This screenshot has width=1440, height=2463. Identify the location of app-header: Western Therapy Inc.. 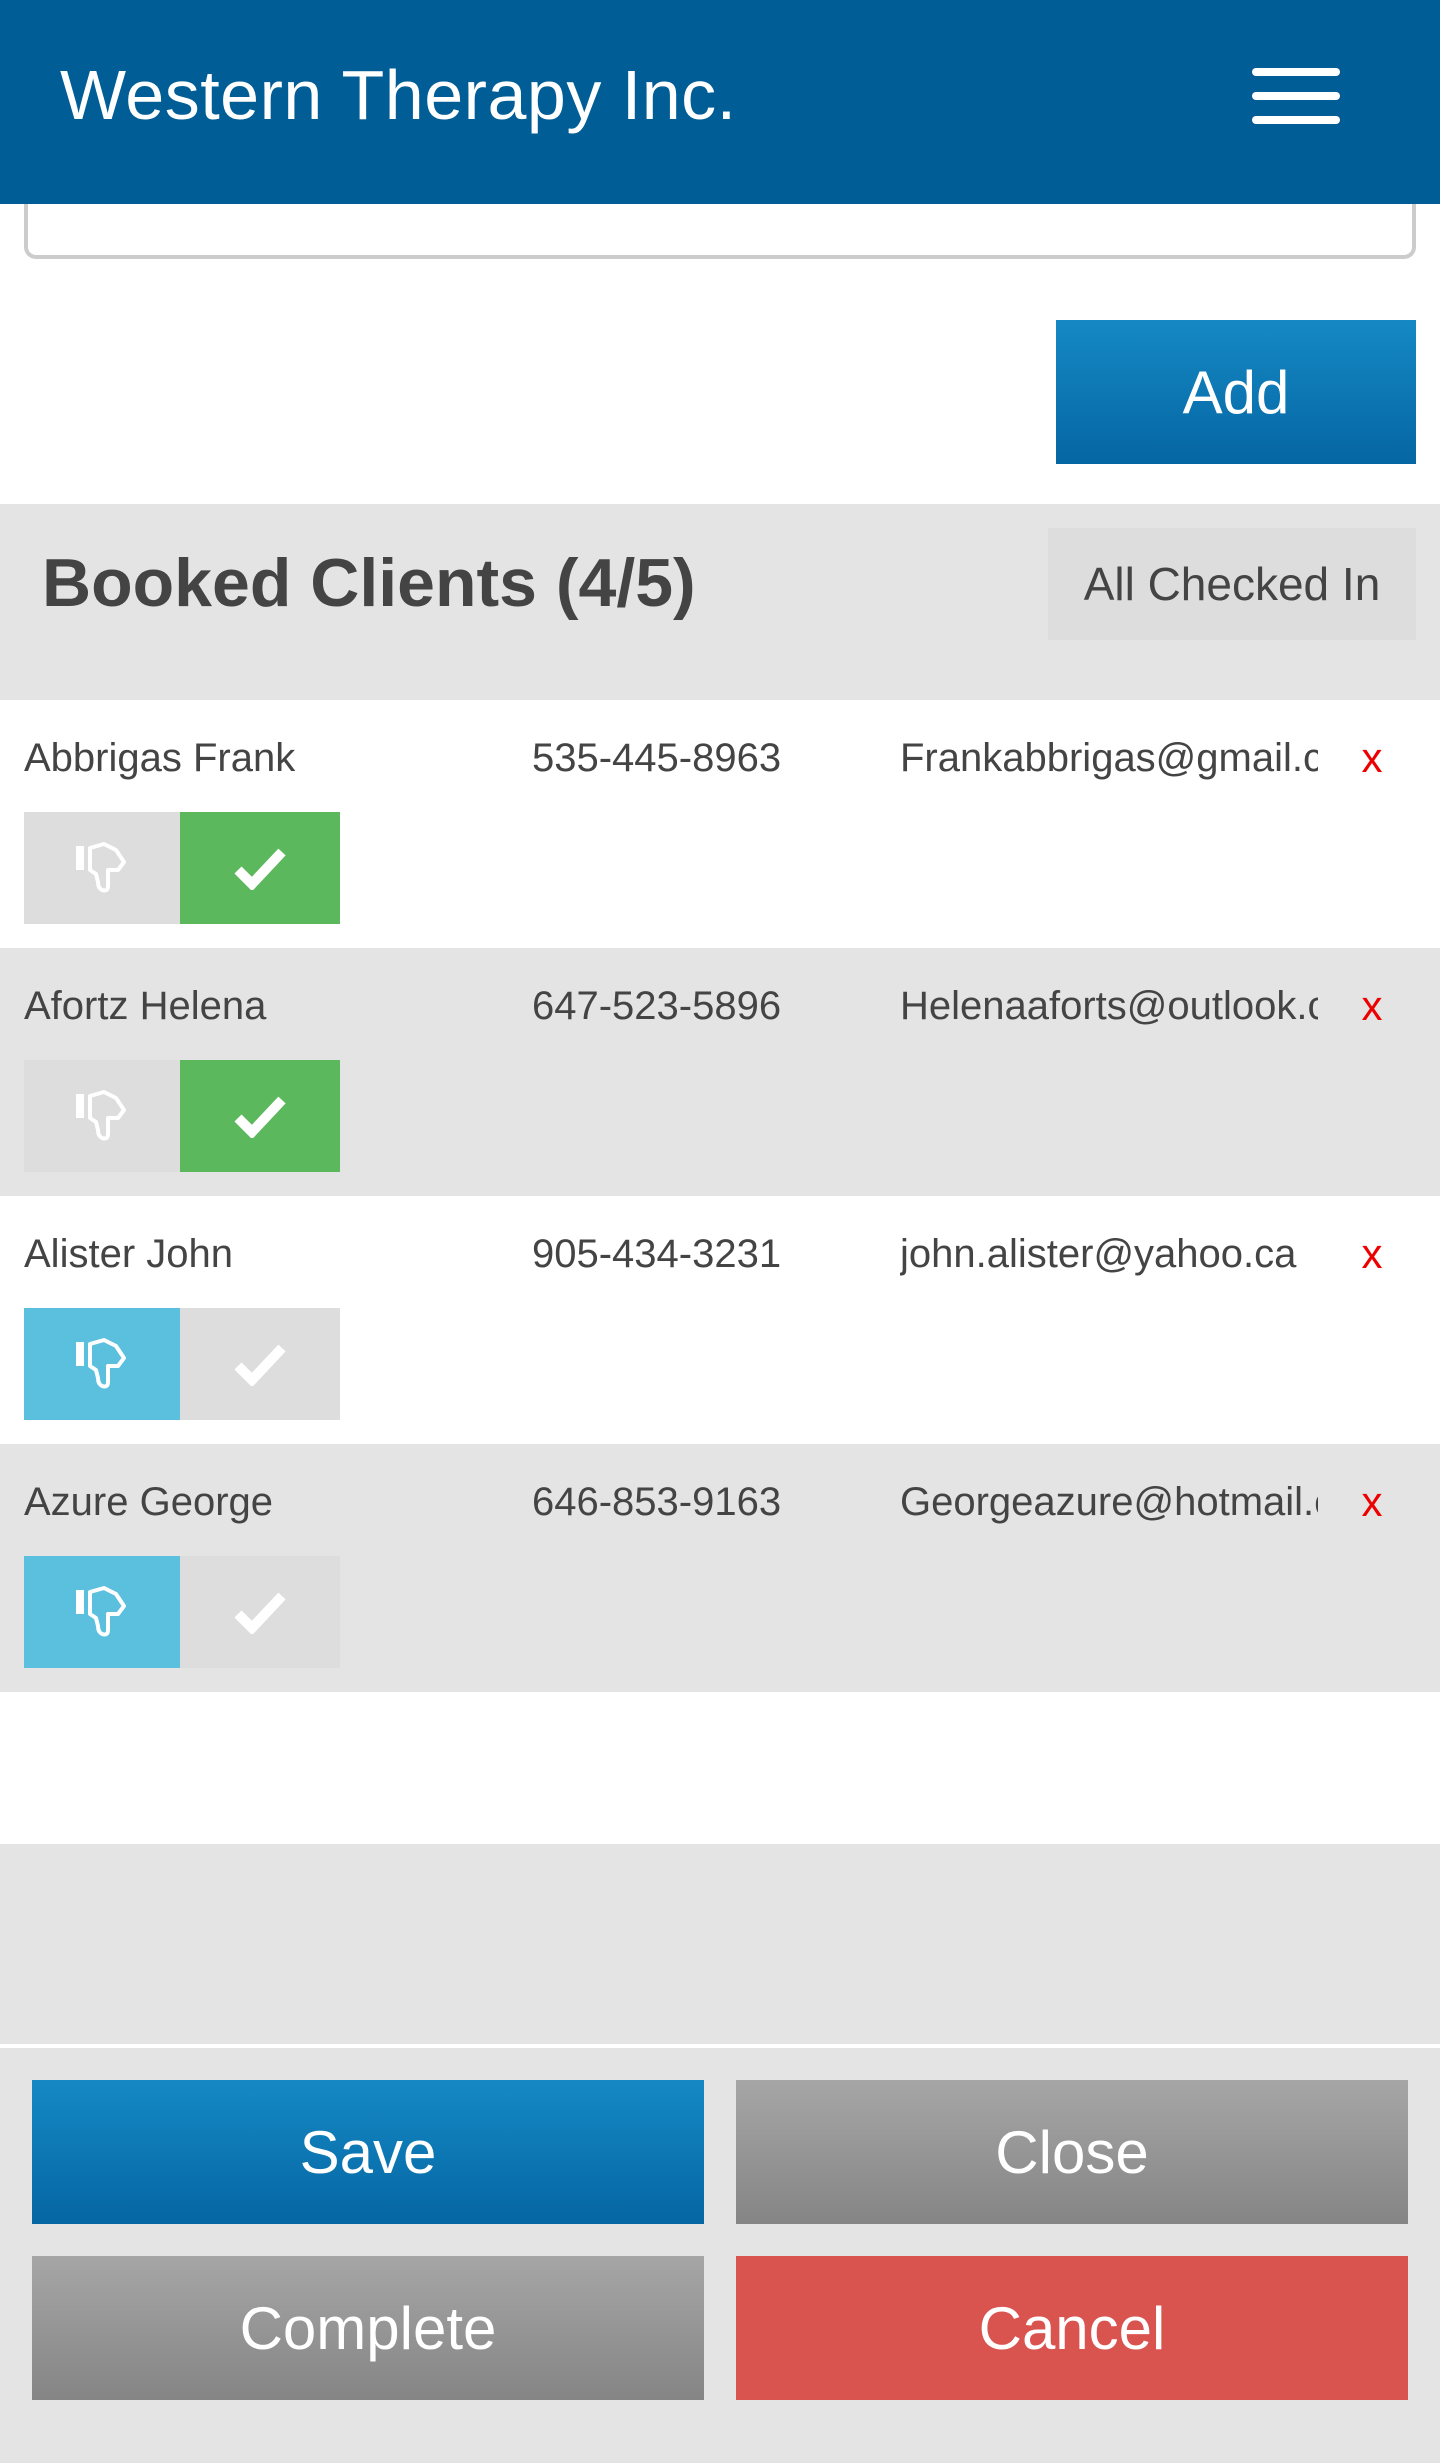
(720, 102).